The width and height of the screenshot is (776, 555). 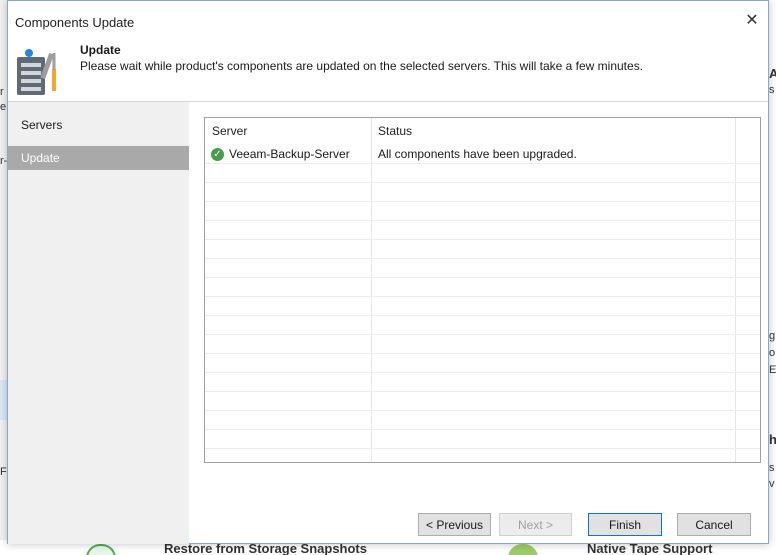 What do you see at coordinates (388, 17) in the screenshot?
I see `dialog-titlebar: Components Update ✕` at bounding box center [388, 17].